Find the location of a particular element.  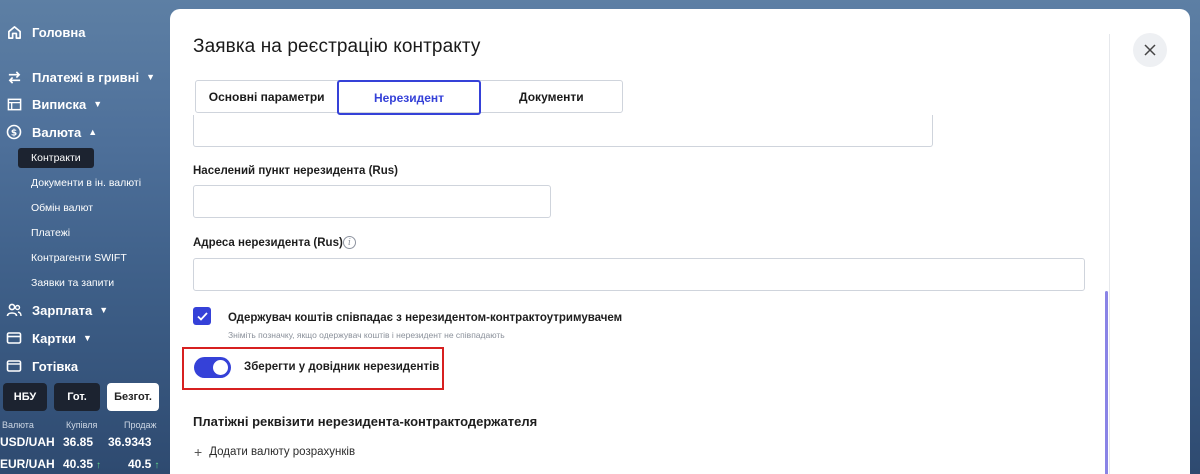

sidebar-item-label: Платежі в гривні is located at coordinates (86, 77).